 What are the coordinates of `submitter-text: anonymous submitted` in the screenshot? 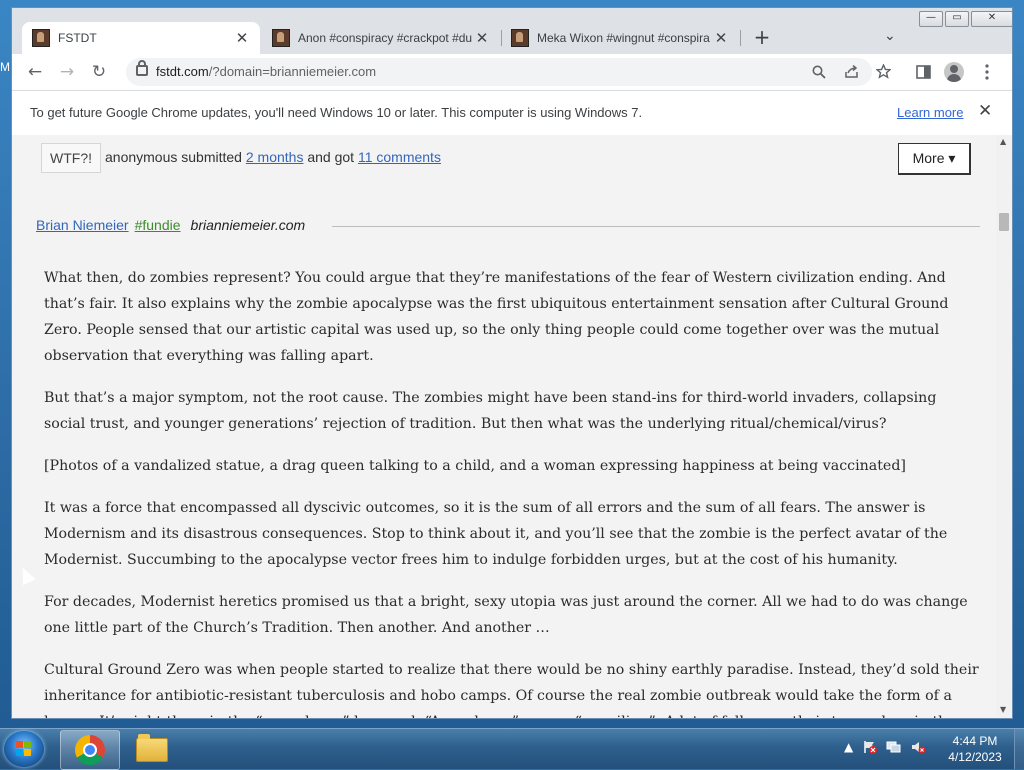 It's located at (173, 157).